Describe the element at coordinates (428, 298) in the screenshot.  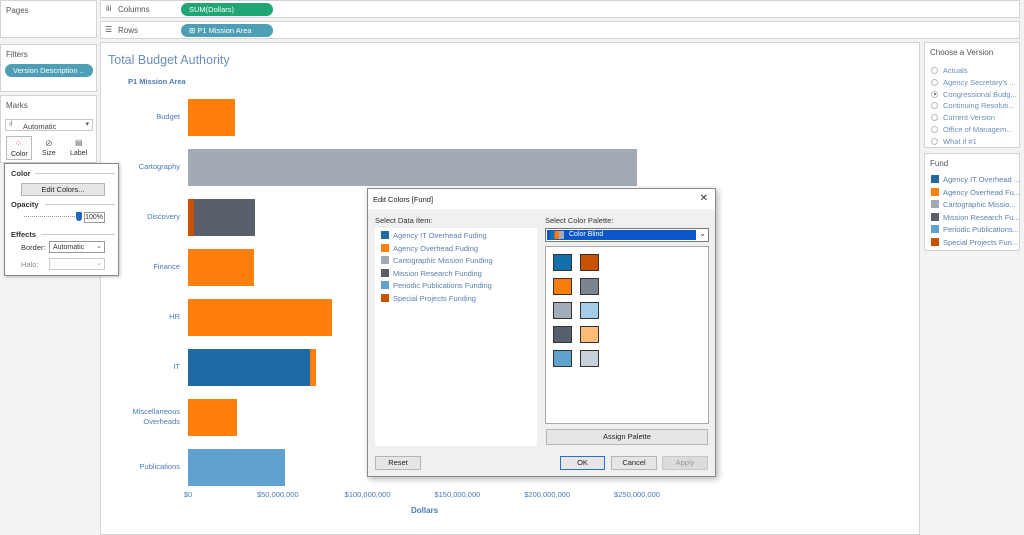
I see `data-item: Special Projects Funding` at that location.